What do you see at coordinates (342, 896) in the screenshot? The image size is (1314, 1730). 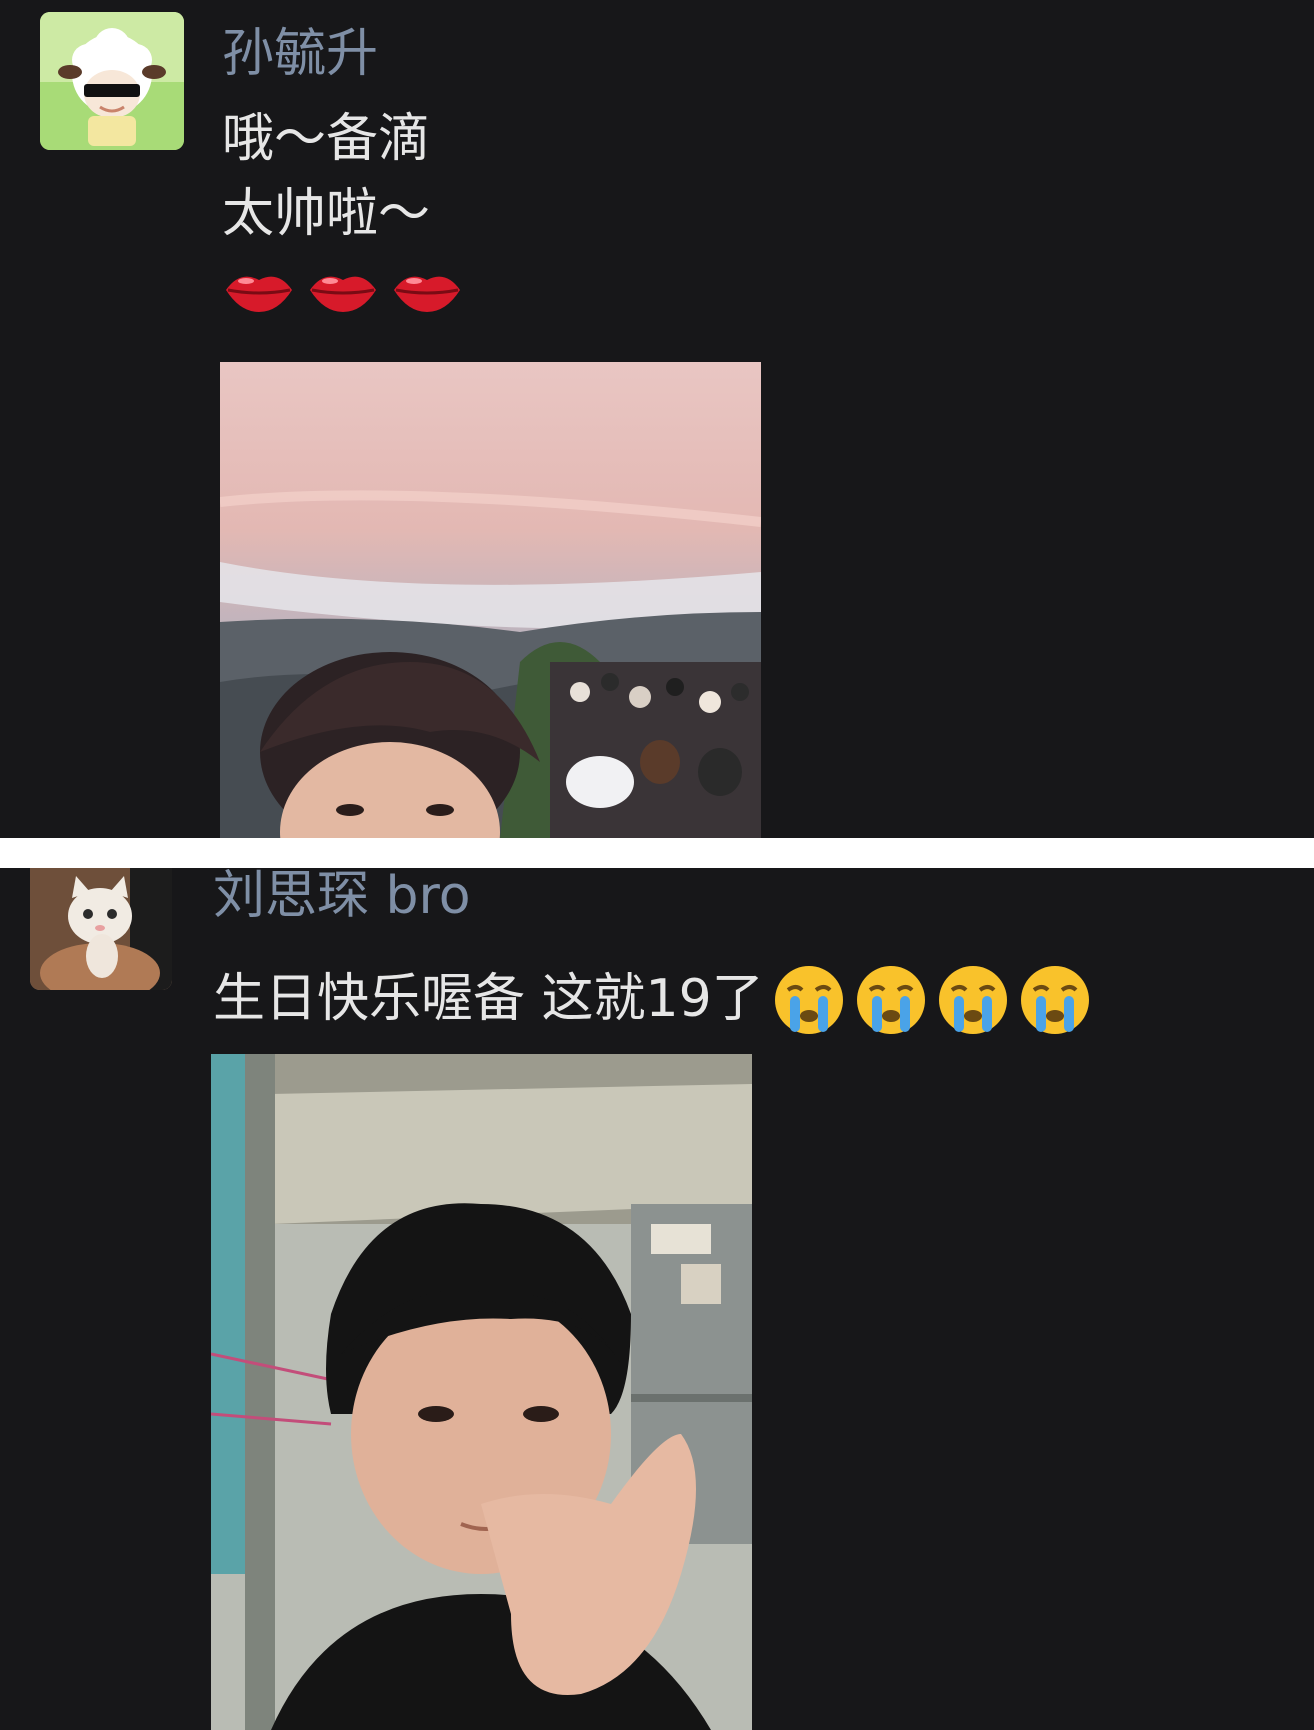 I see `sender-name: 刘思琛 bro` at bounding box center [342, 896].